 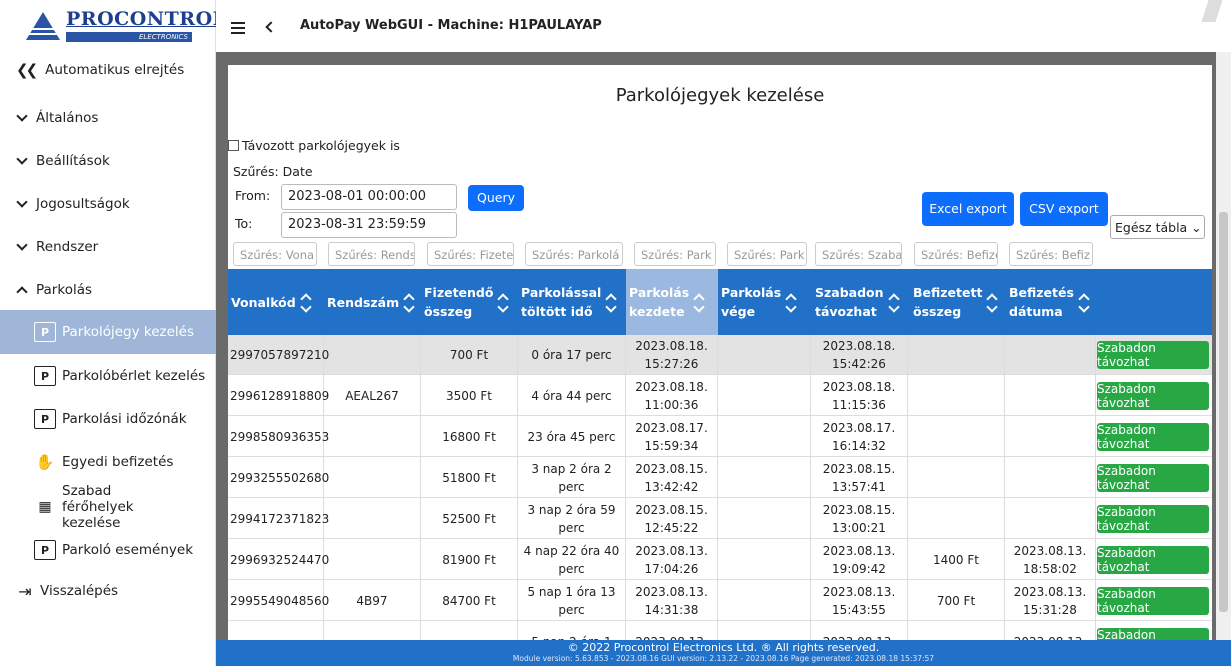 What do you see at coordinates (469, 518) in the screenshot?
I see `cell-fizetendo: 52500 Ft` at bounding box center [469, 518].